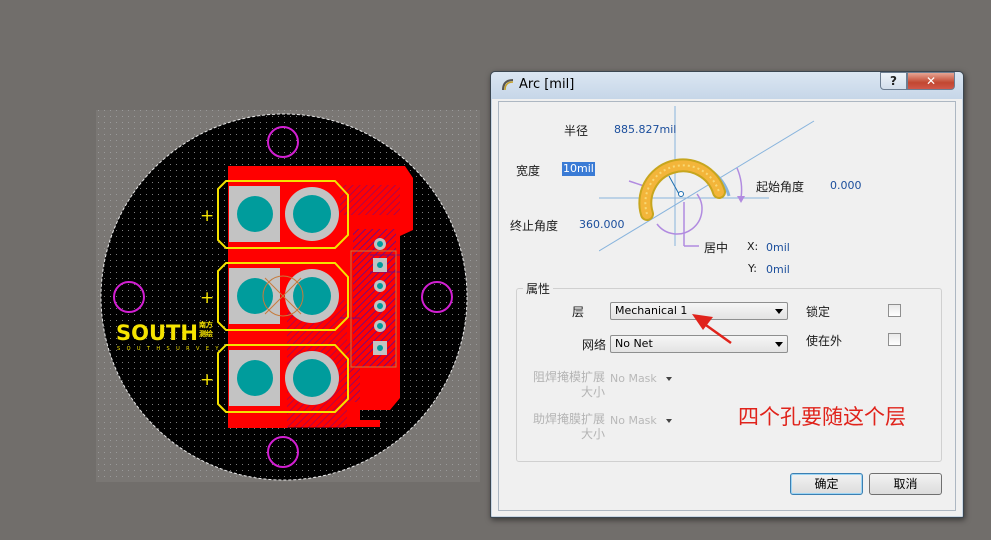  I want to click on keepout-label: 使在外, so click(824, 341).